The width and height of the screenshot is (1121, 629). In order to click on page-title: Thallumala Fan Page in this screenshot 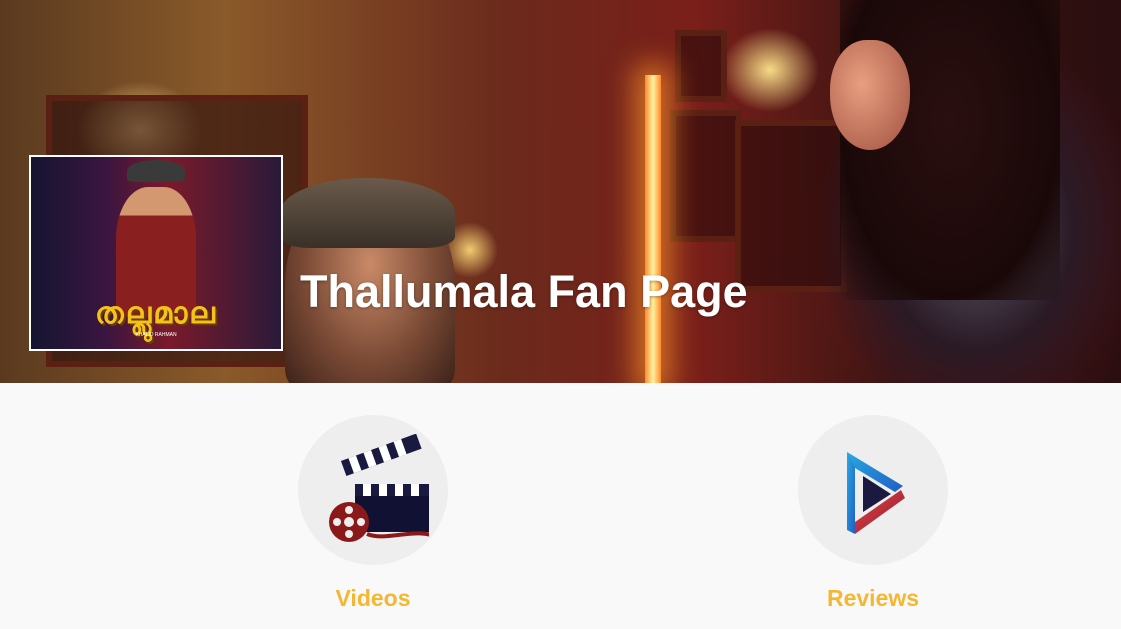, I will do `click(524, 291)`.